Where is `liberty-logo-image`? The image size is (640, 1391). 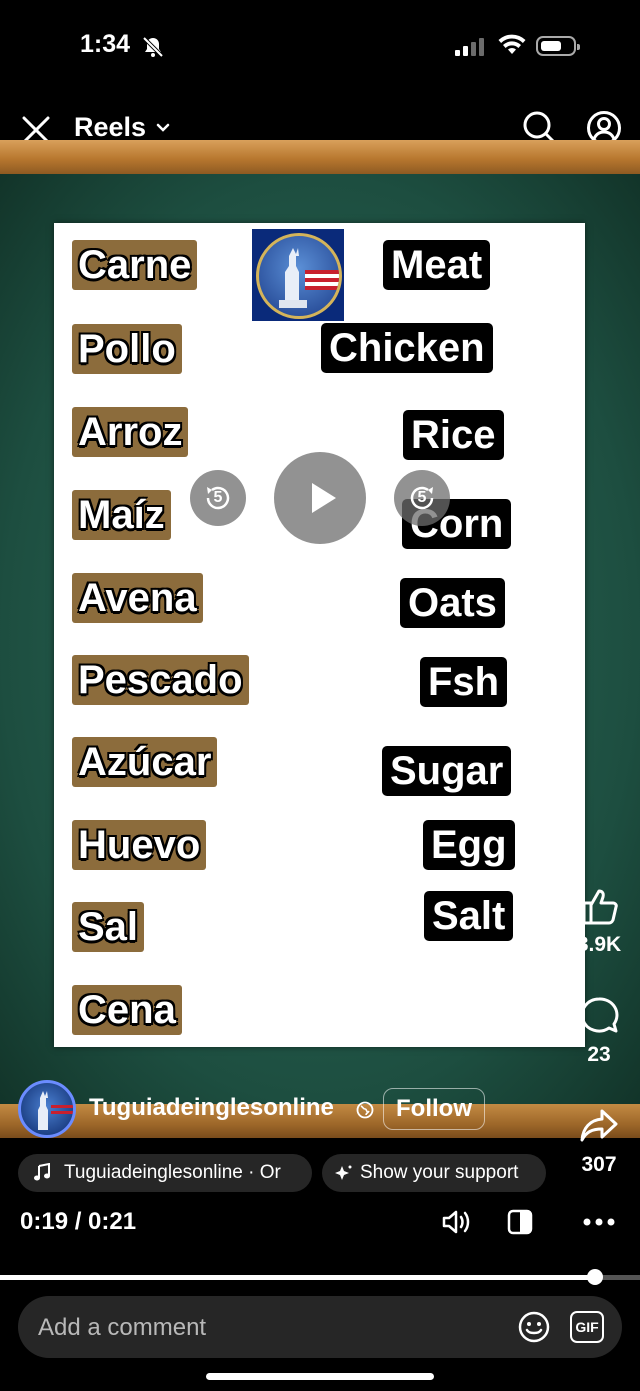
liberty-logo-image is located at coordinates (298, 275).